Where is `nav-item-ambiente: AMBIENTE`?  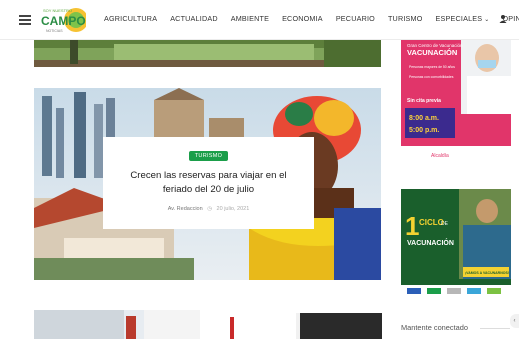
nav-item-ambiente: AMBIENTE is located at coordinates (250, 18).